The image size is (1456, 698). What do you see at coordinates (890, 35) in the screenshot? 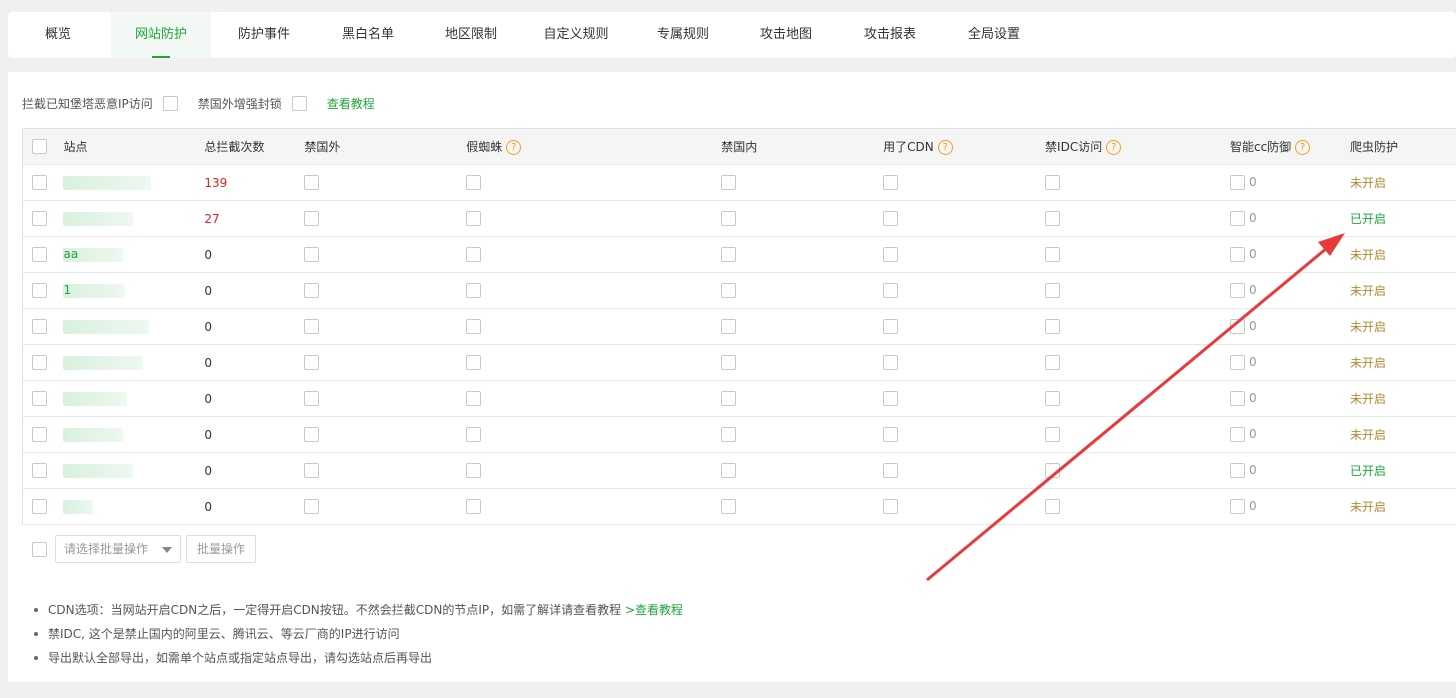
I see `tab-attack-report: 攻击报表` at bounding box center [890, 35].